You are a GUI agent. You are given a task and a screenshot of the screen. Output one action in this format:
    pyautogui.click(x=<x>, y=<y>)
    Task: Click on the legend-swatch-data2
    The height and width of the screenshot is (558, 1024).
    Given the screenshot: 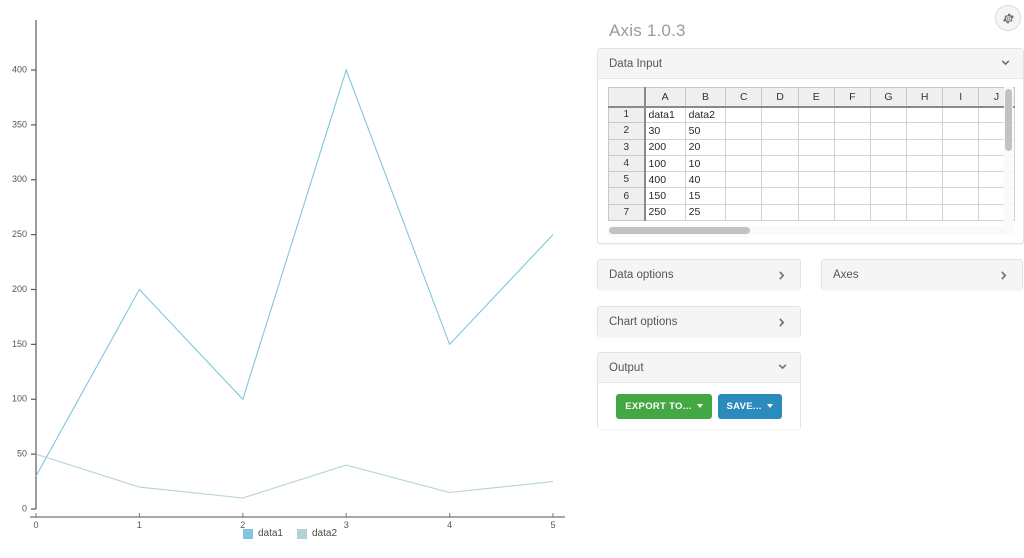 What is the action you would take?
    pyautogui.click(x=302, y=533)
    